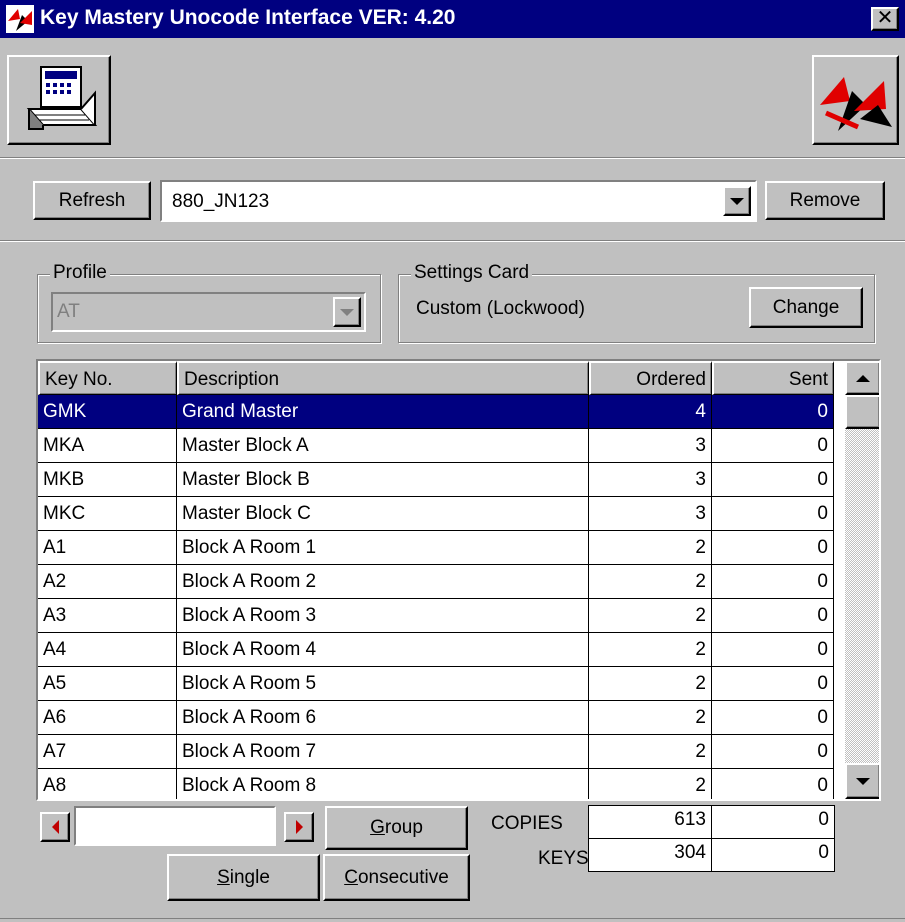 Image resolution: width=905 pixels, height=922 pixels. Describe the element at coordinates (458, 201) in the screenshot. I see `keyset-combo: 880_JN123` at that location.